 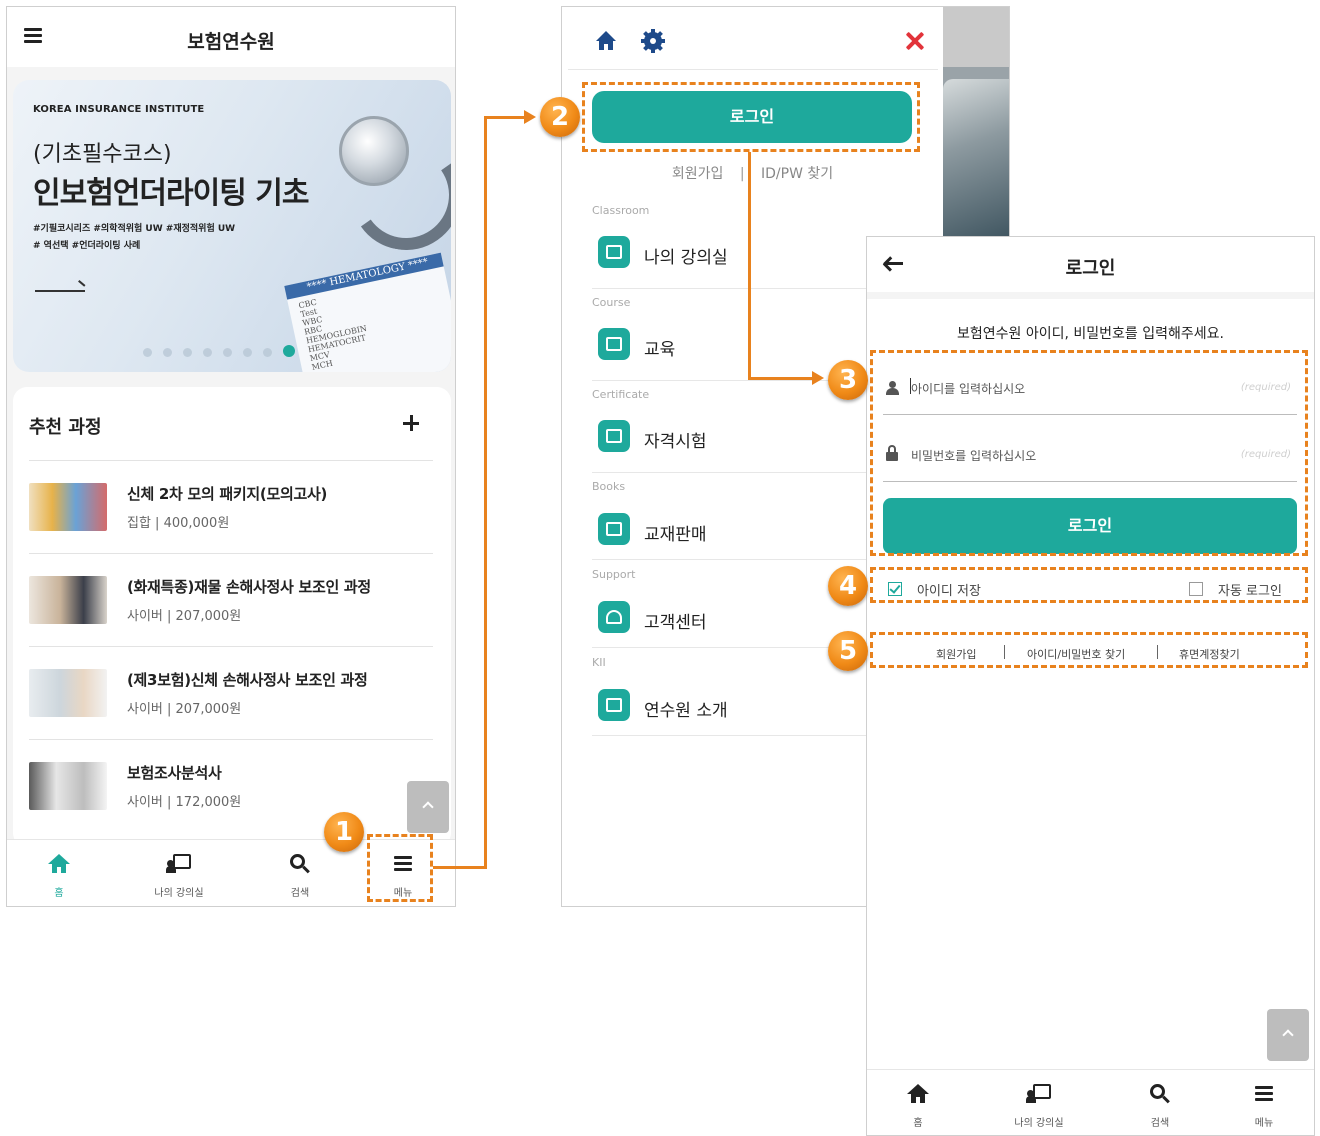 I want to click on divider, so click(x=753, y=69).